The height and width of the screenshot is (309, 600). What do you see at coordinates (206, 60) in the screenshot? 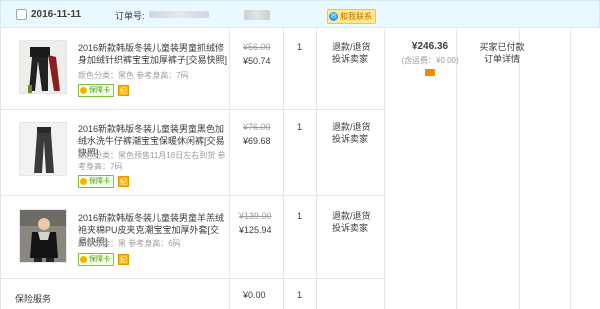
I see `snapshot-link: [交易快照]` at bounding box center [206, 60].